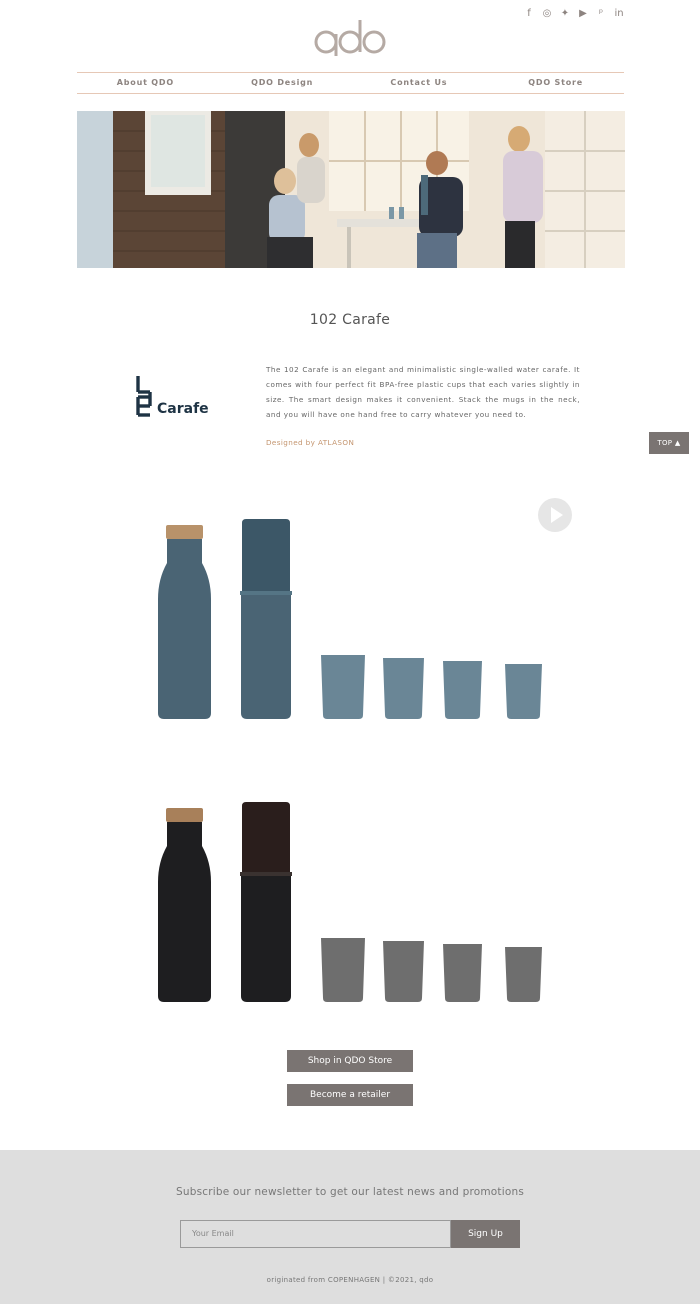 This screenshot has height=1304, width=700. I want to click on shop-button: Shop in QDO Store, so click(350, 1061).